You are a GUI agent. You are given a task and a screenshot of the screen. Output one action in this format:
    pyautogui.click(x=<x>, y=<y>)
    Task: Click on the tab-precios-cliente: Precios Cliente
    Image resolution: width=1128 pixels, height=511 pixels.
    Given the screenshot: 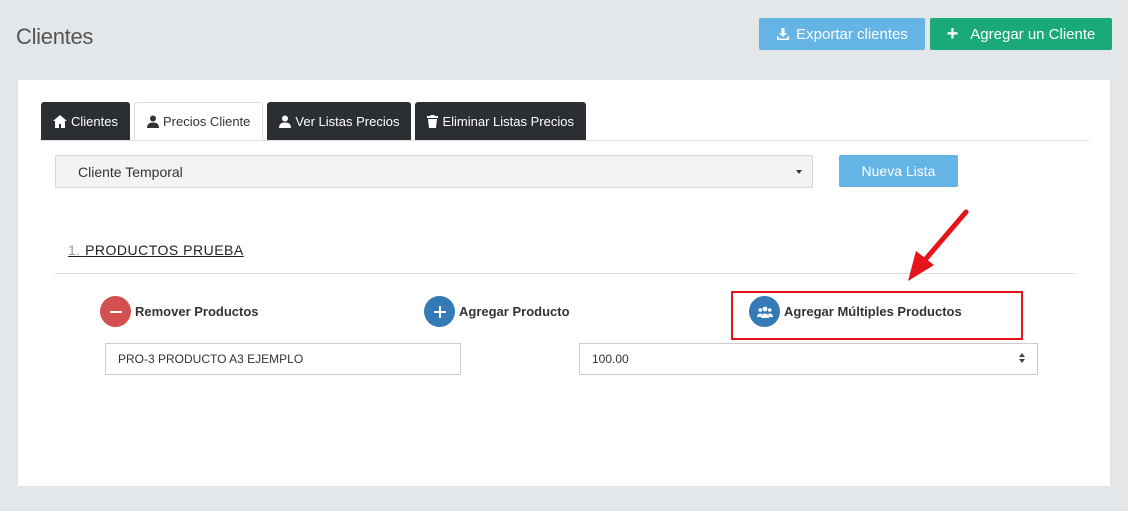 What is the action you would take?
    pyautogui.click(x=198, y=121)
    